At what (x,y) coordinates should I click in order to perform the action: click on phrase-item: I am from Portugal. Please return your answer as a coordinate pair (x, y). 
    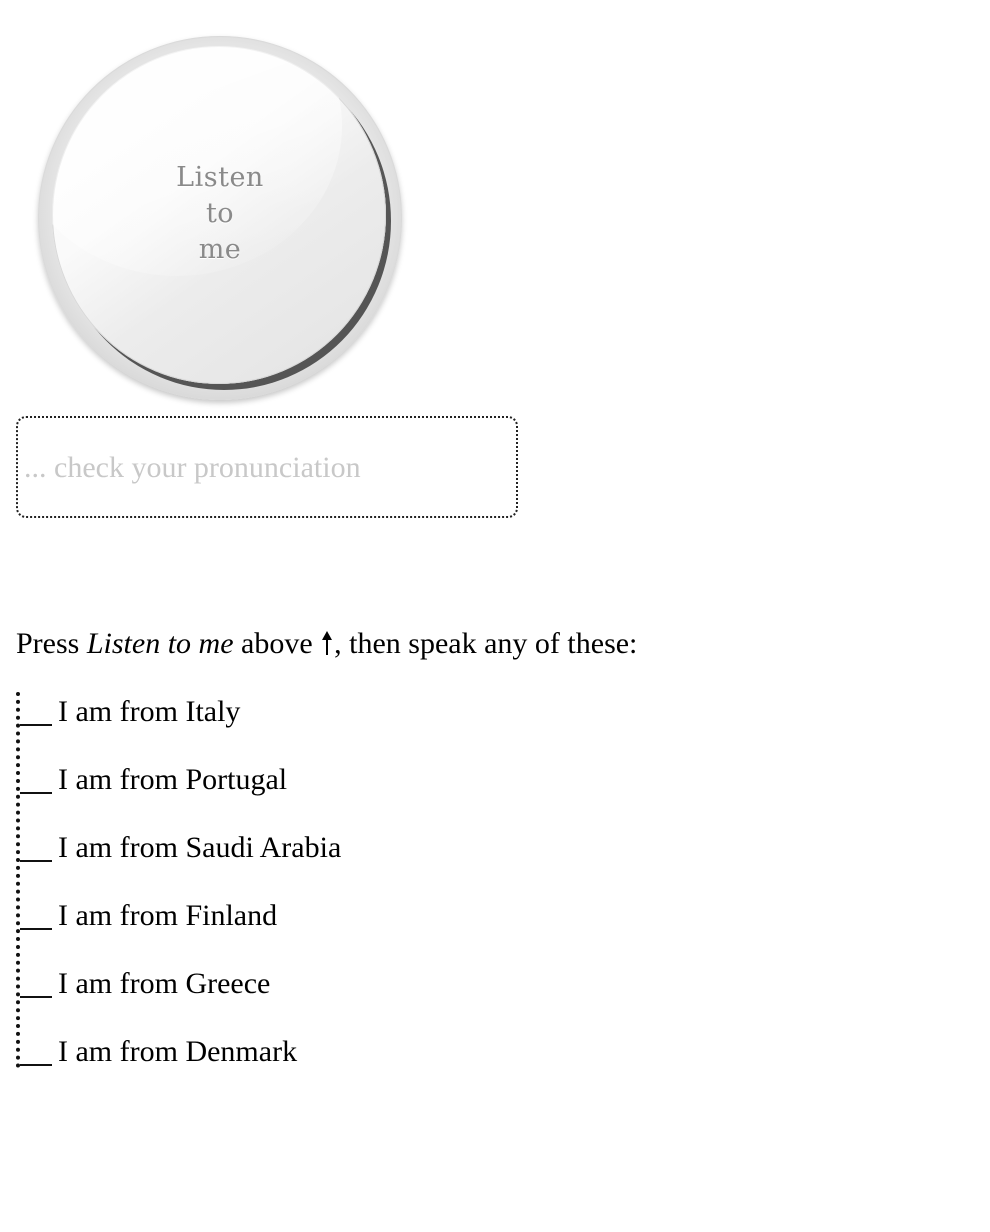
    Looking at the image, I should click on (320, 794).